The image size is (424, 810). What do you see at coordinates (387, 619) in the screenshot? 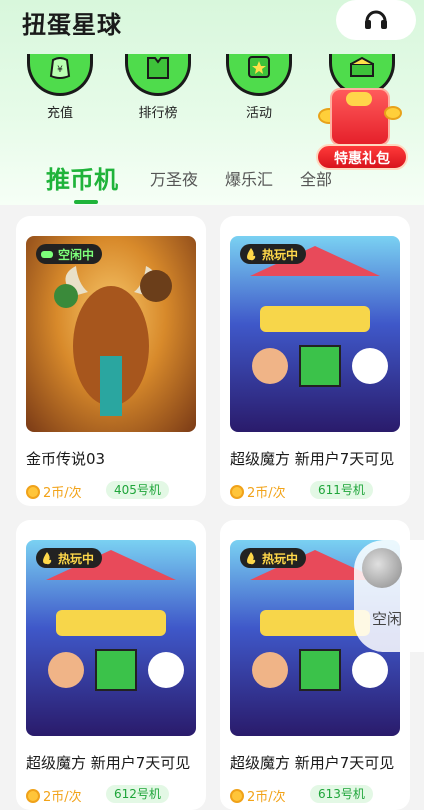
I see `float-label: 空闲` at bounding box center [387, 619].